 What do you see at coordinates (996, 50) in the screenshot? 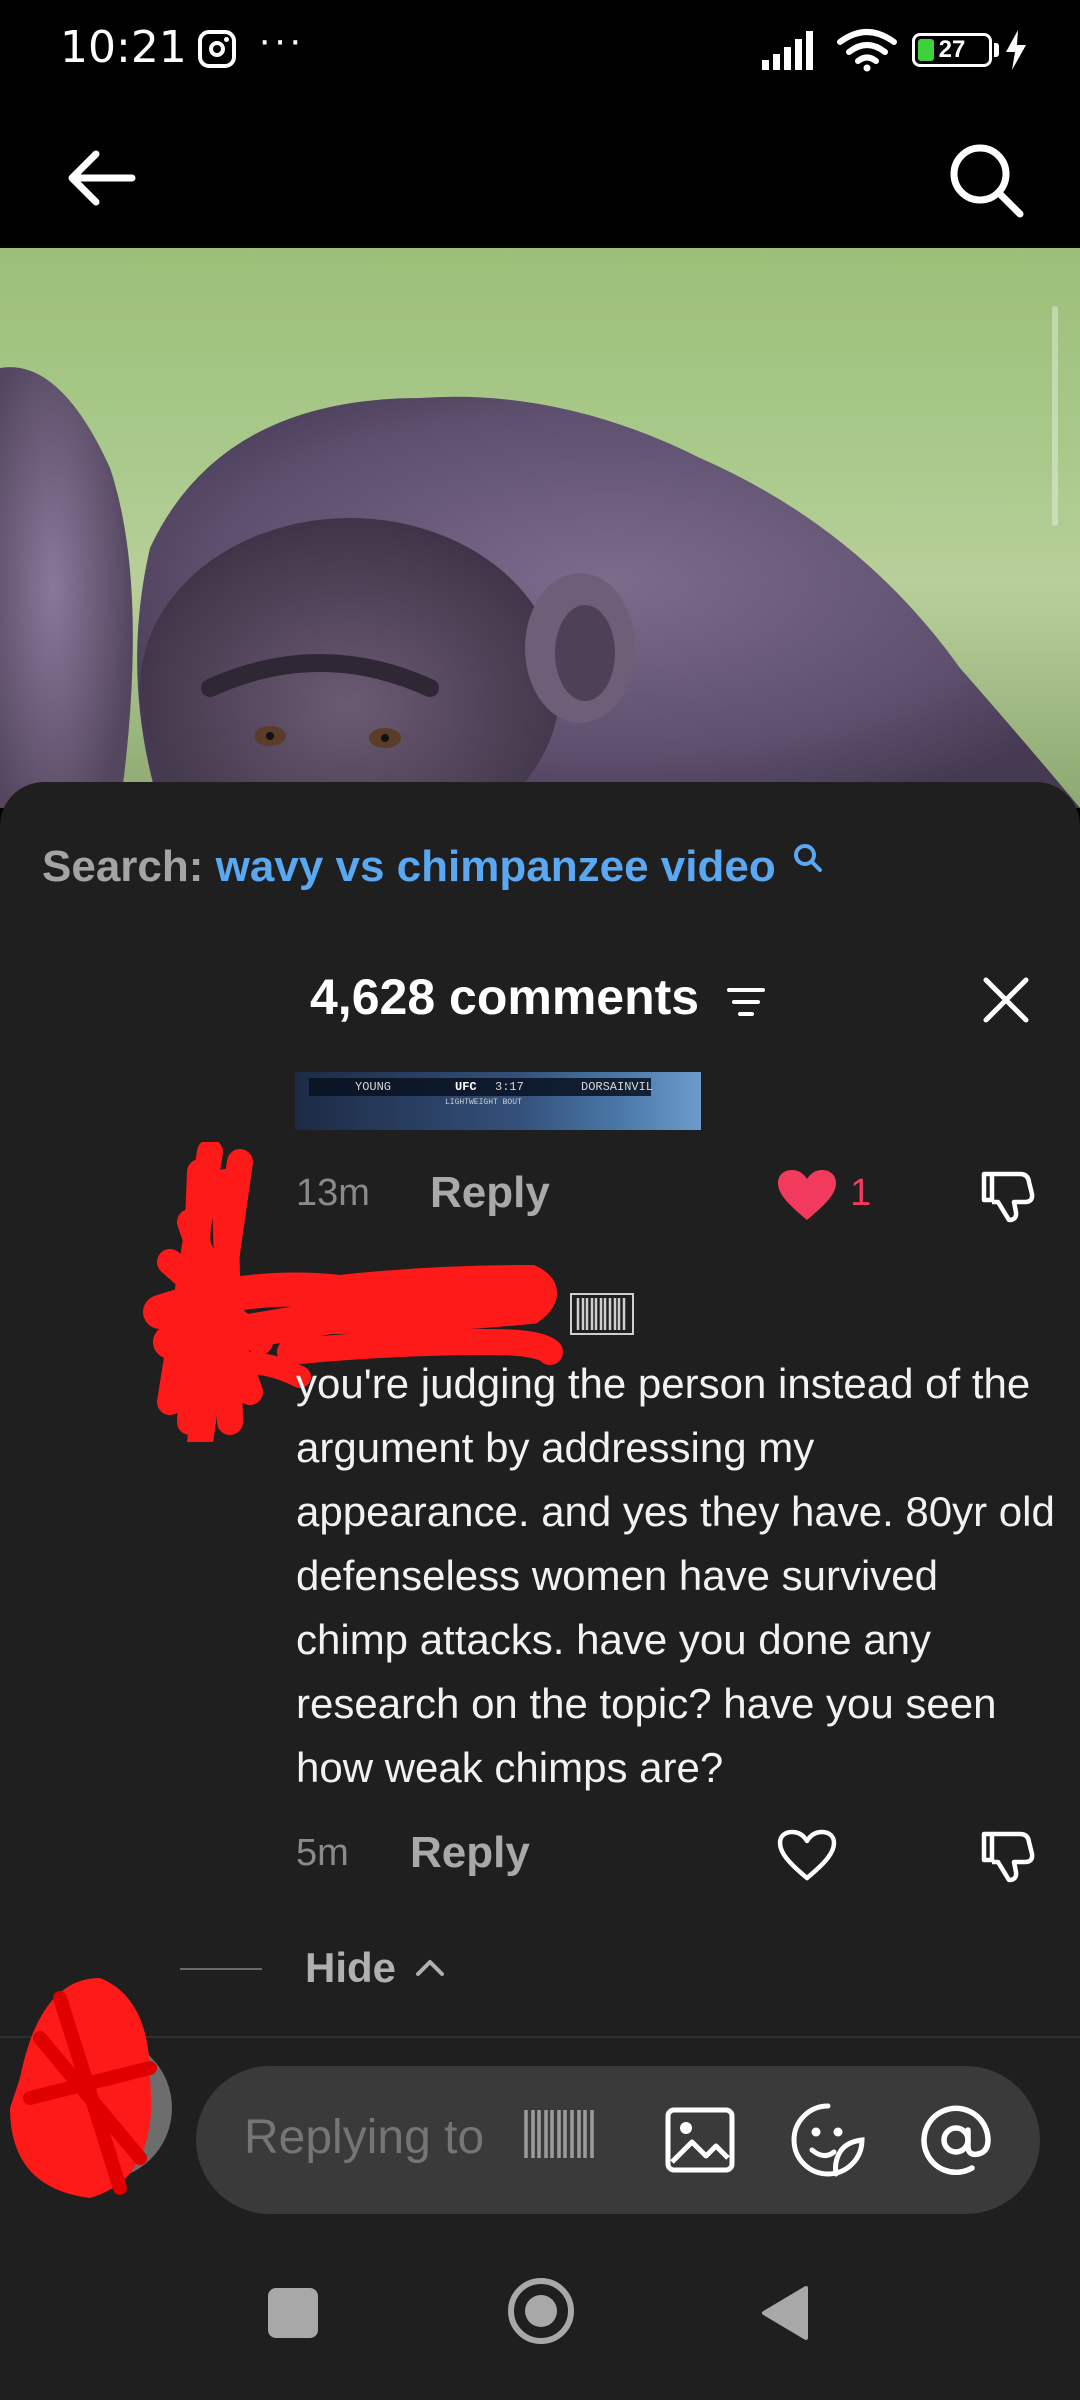
I see `battery-tip` at bounding box center [996, 50].